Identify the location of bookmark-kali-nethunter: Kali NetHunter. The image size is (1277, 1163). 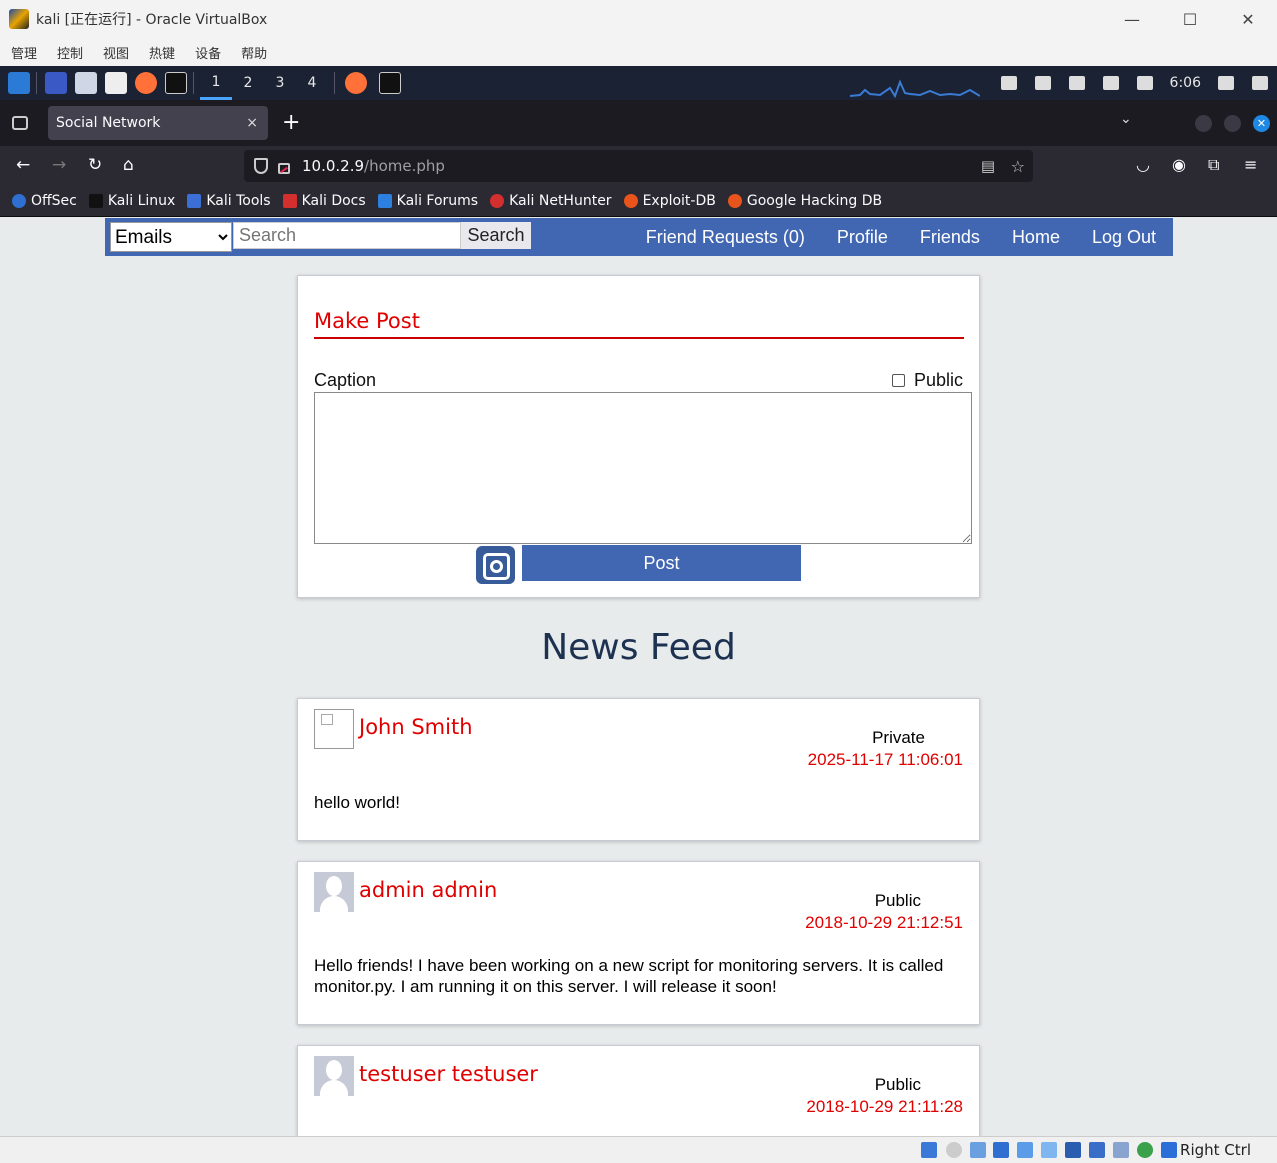
(551, 201).